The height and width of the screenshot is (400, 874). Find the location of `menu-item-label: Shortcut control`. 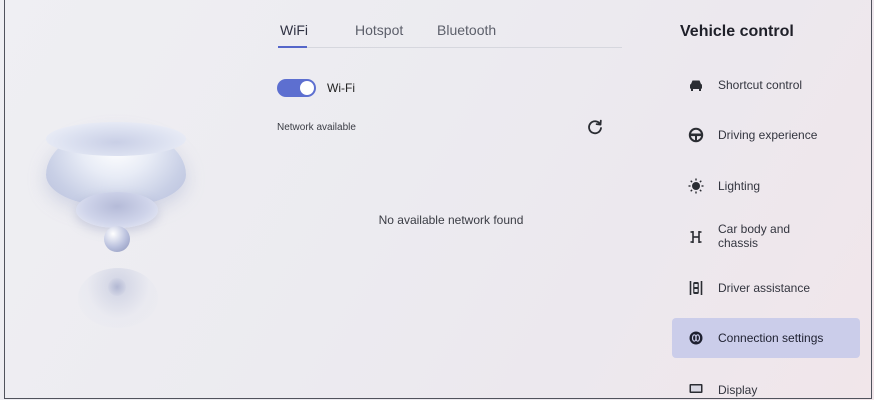

menu-item-label: Shortcut control is located at coordinates (760, 85).